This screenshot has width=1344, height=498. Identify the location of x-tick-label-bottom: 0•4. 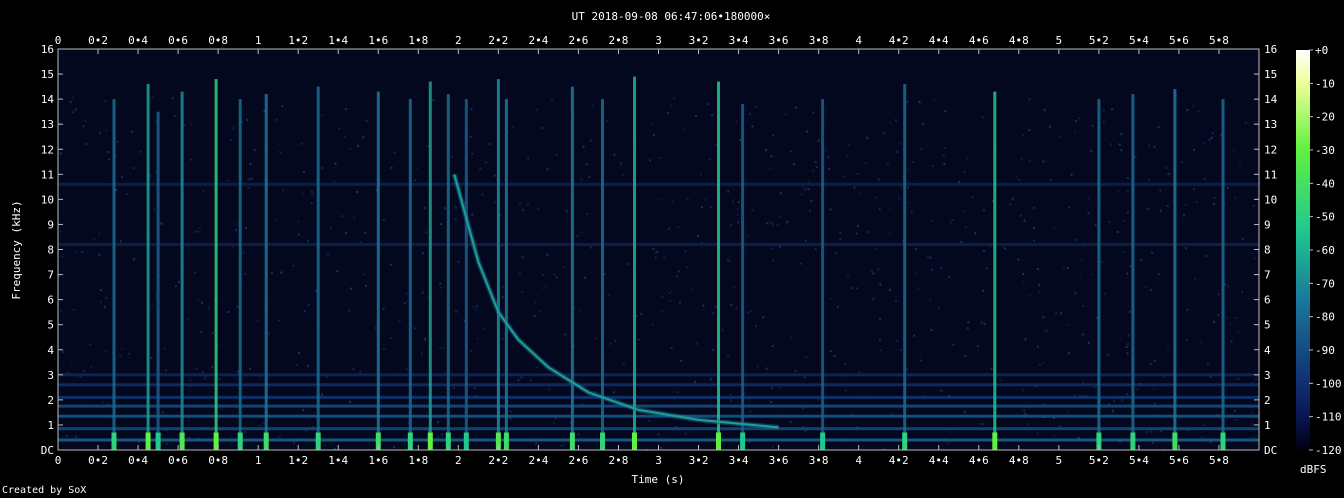
(138, 460).